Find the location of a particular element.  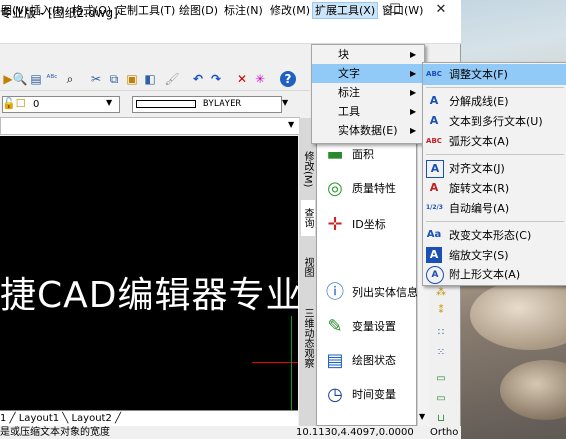

help-icon: ? is located at coordinates (288, 79).